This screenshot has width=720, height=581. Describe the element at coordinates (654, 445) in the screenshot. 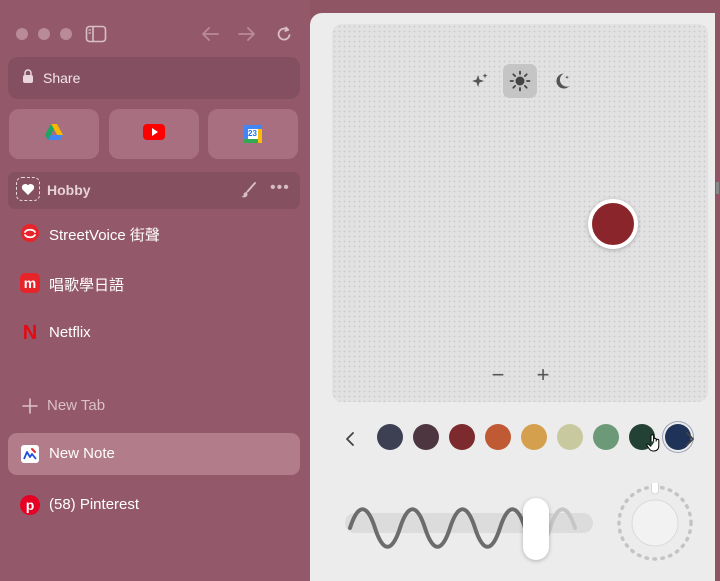

I see `hand-cursor-icon` at that location.